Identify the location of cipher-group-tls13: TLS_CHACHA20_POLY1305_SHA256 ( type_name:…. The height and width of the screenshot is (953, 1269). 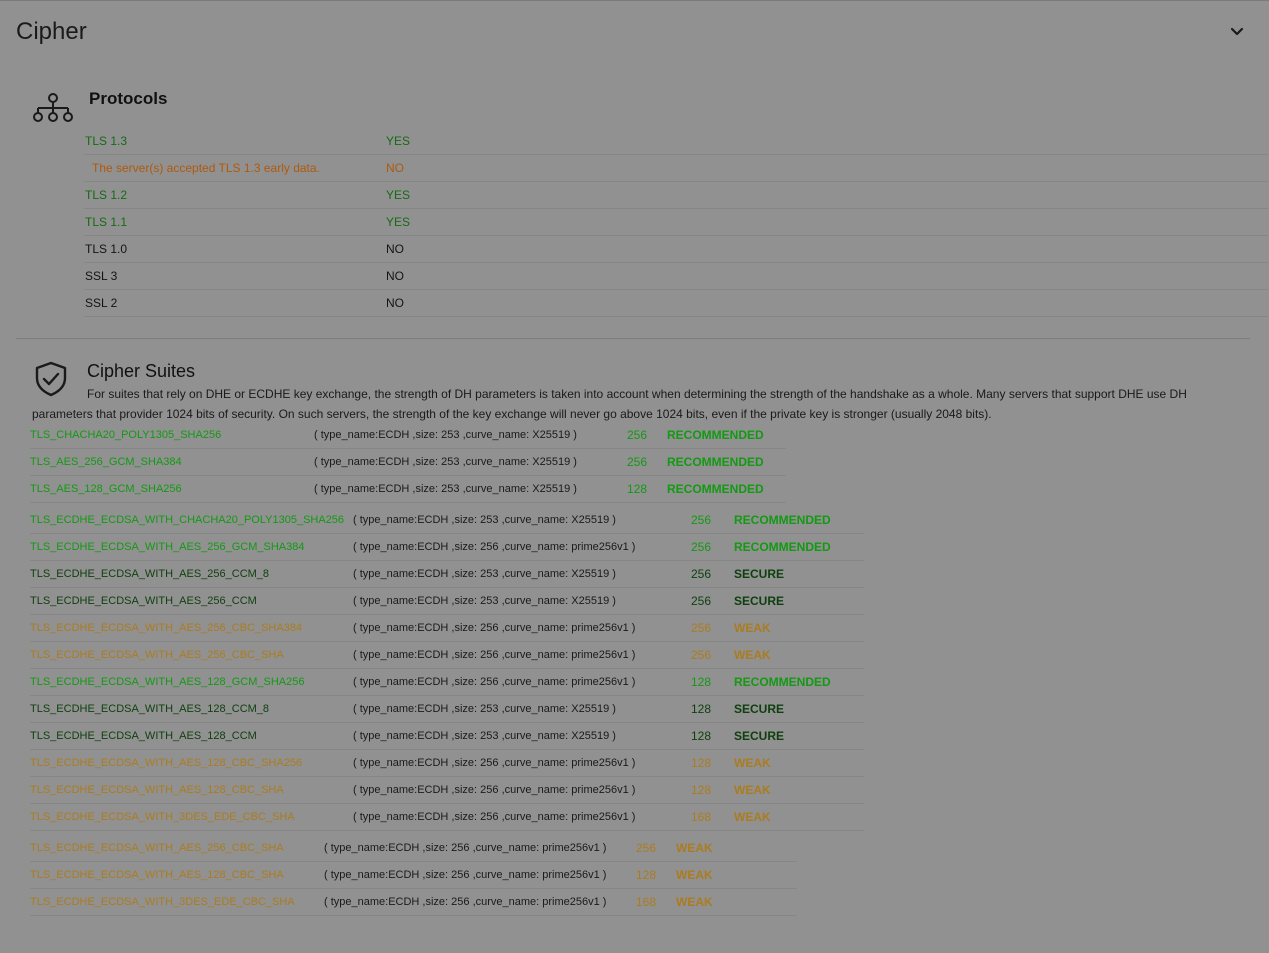
(408, 462).